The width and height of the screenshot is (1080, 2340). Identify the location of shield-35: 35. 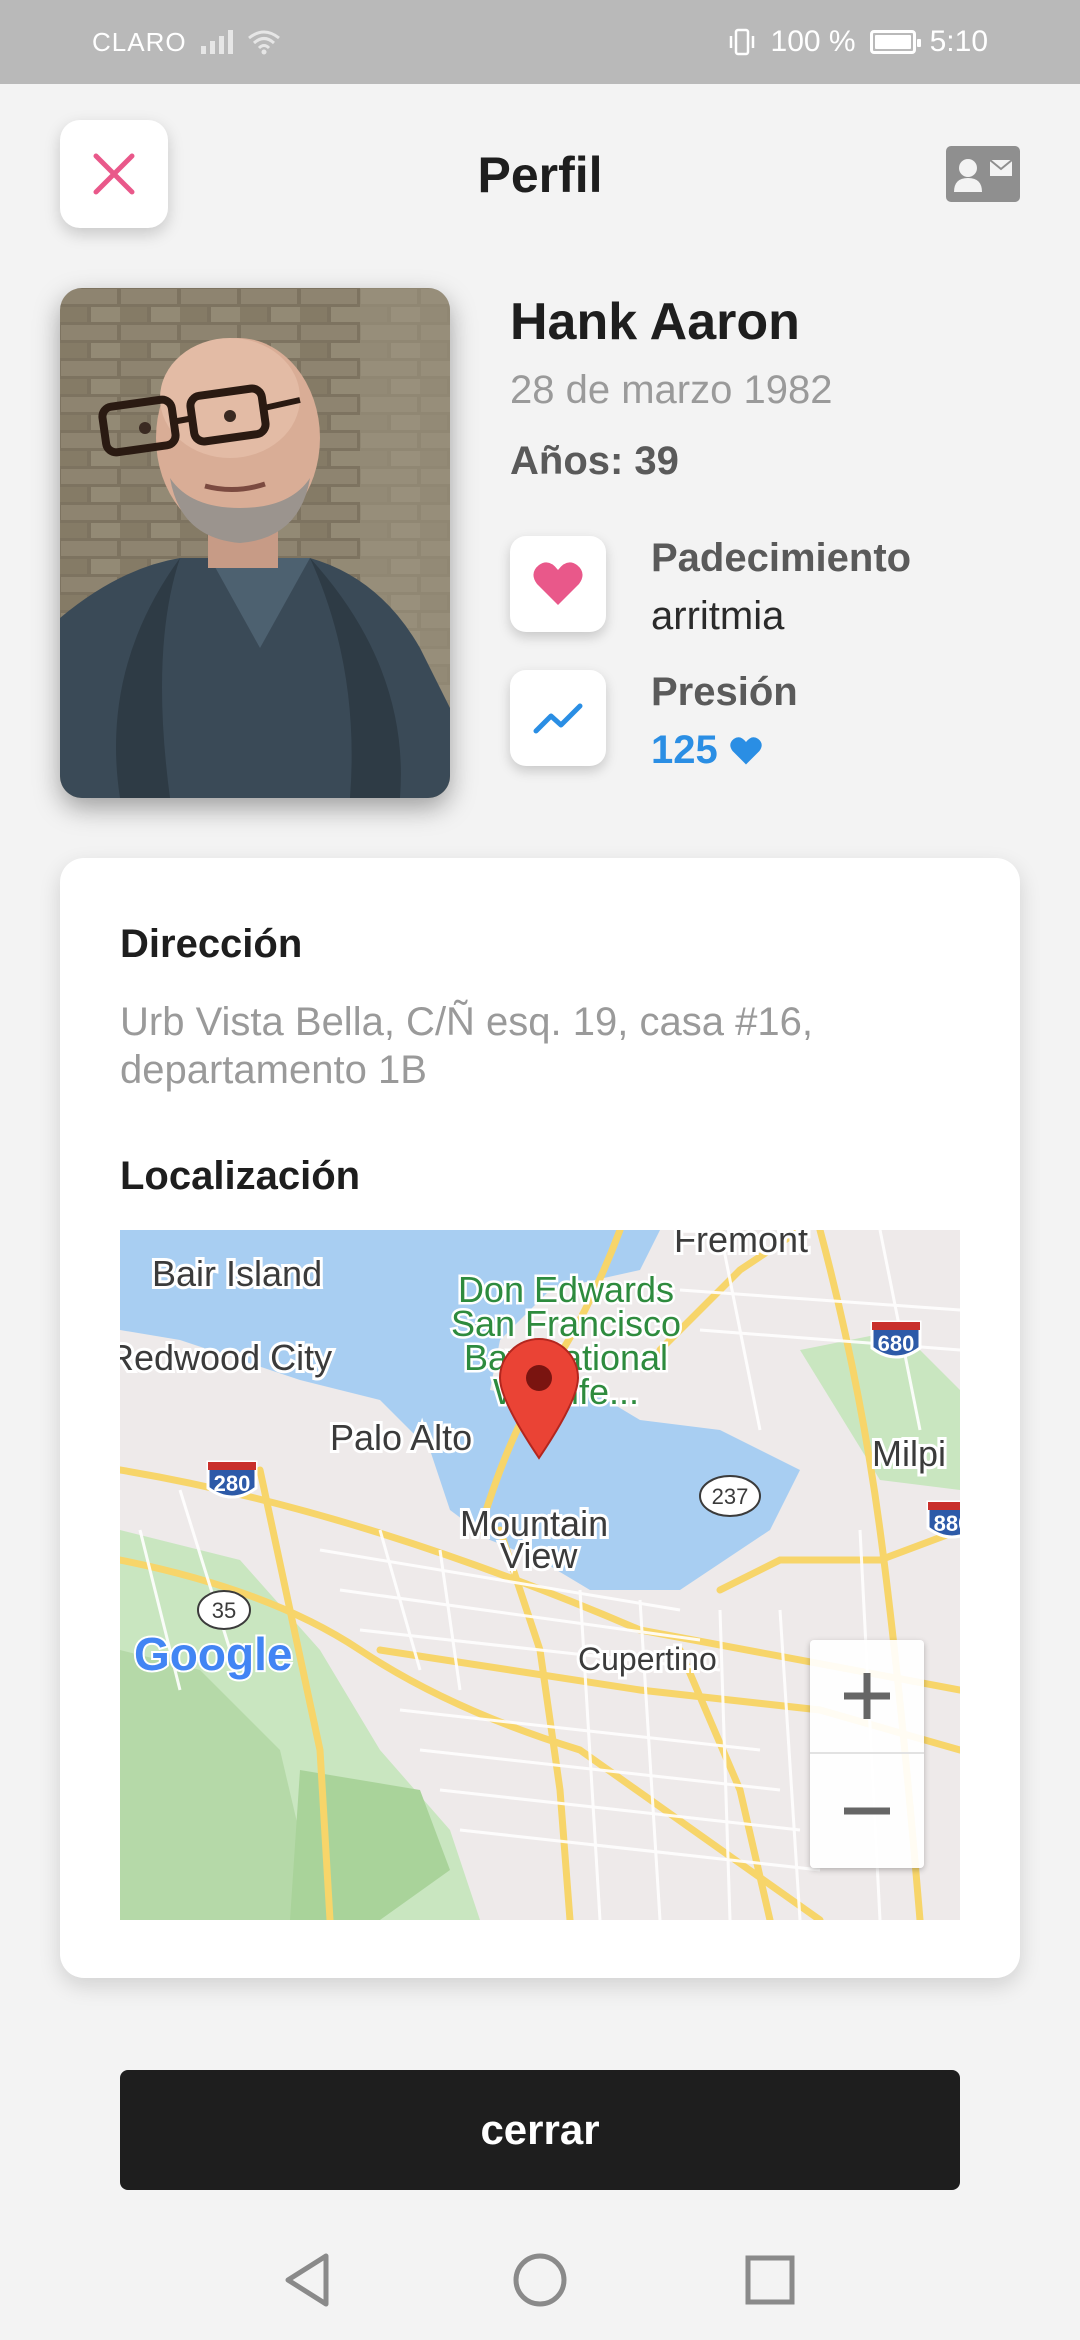
(224, 1610).